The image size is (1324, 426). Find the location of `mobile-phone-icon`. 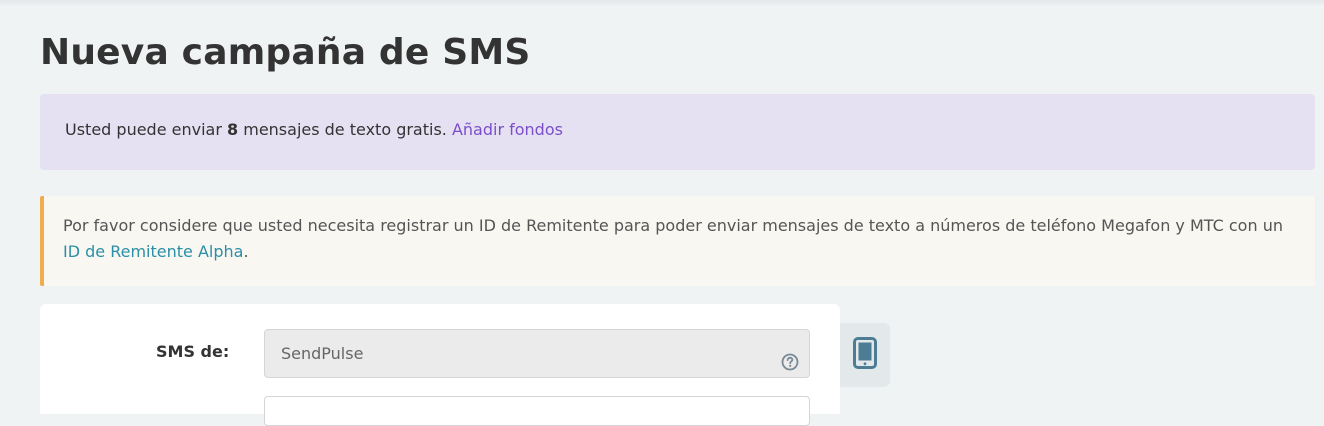

mobile-phone-icon is located at coordinates (865, 355).